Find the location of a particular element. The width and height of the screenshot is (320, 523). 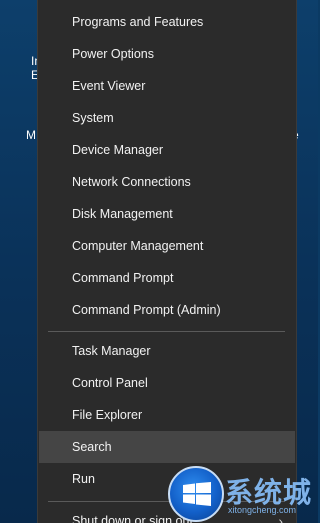

menu-item-file-explorer: File Explorer is located at coordinates (167, 415).